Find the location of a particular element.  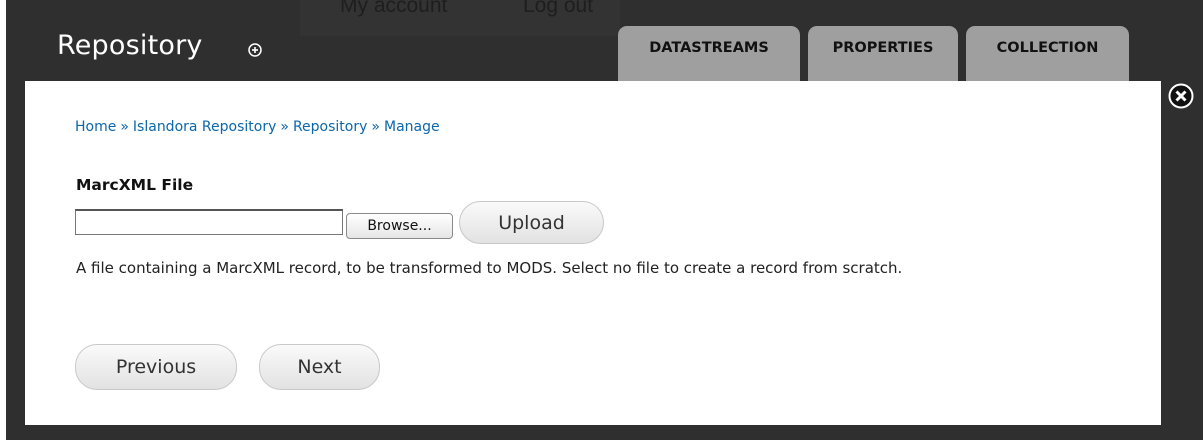

breadcrumb-manage: Manage is located at coordinates (412, 127).